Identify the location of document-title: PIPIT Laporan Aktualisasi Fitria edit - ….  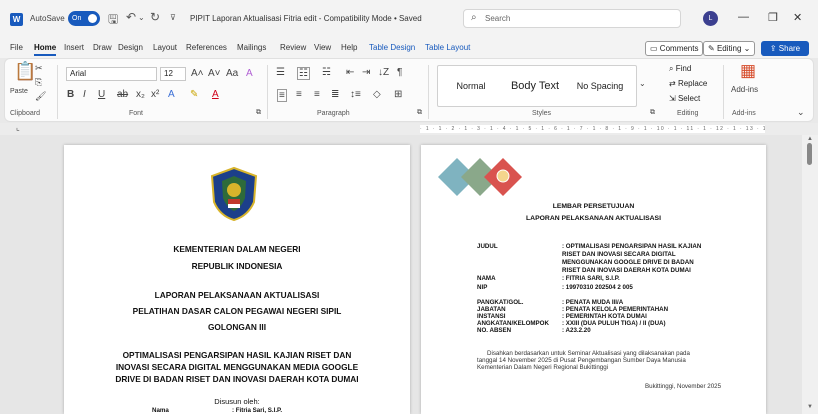
(306, 18).